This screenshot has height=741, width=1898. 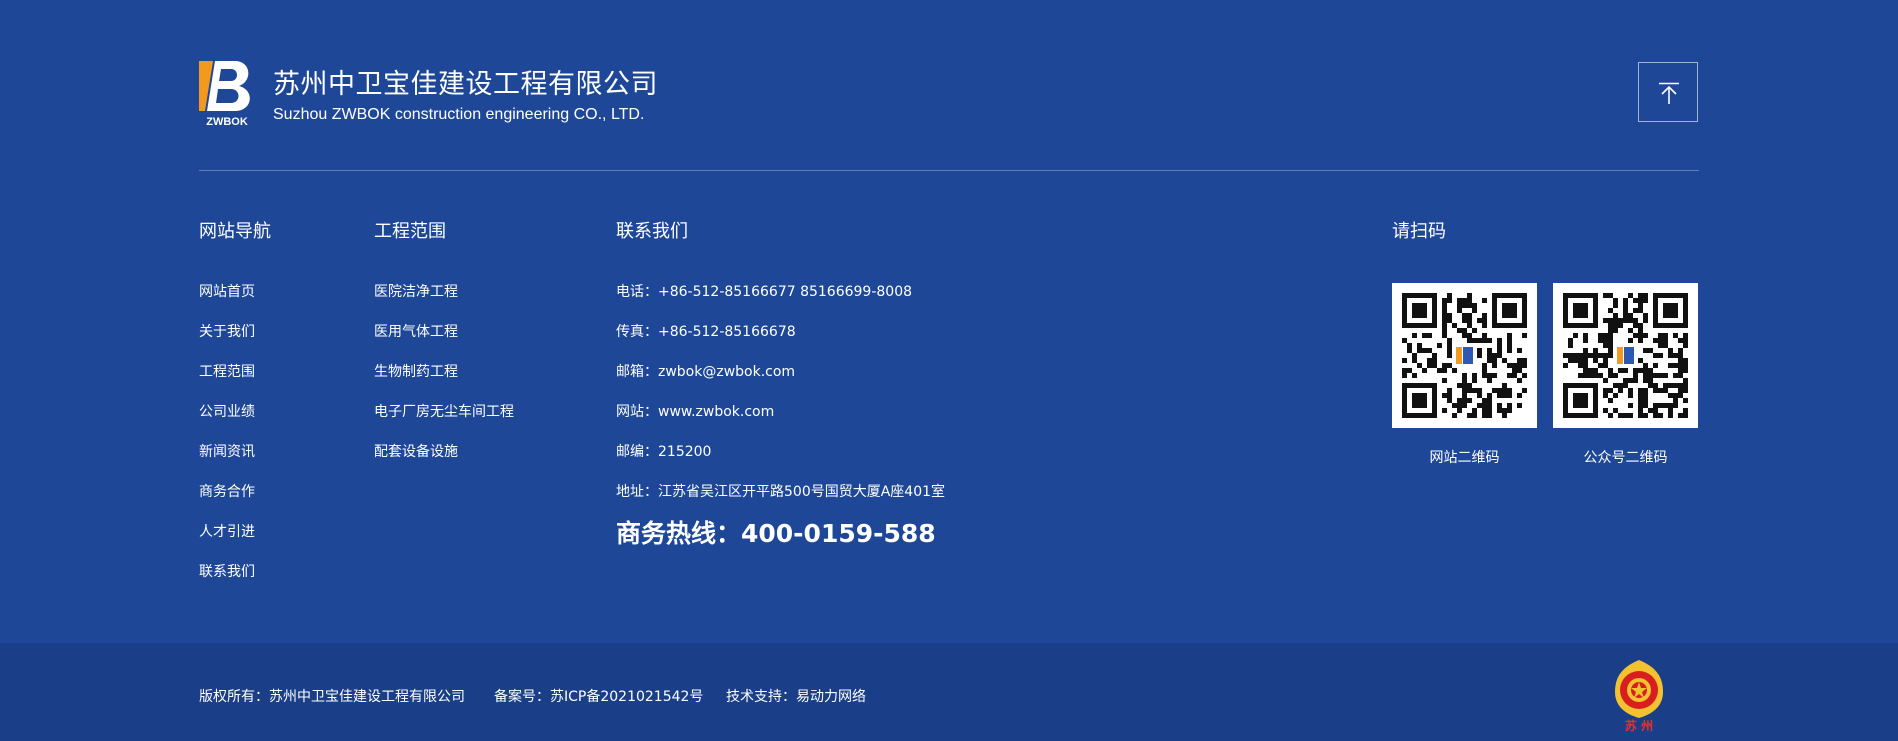 What do you see at coordinates (949, 170) in the screenshot?
I see `footer-divider` at bounding box center [949, 170].